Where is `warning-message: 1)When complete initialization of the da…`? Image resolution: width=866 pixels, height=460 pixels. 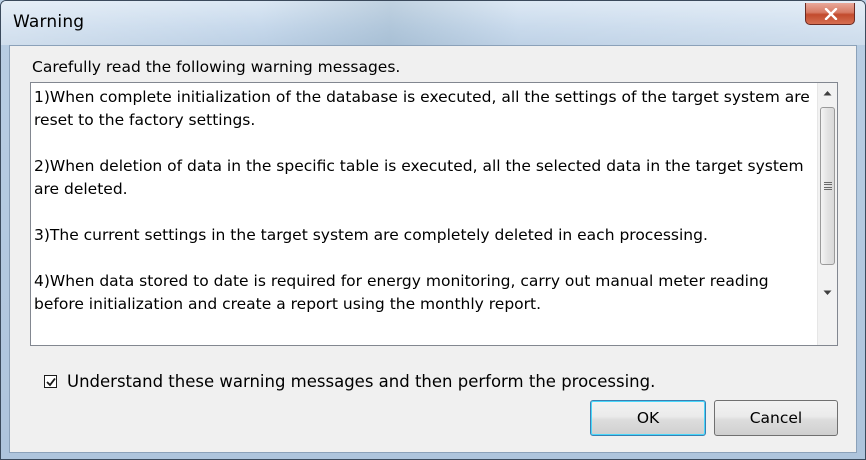
warning-message: 1)When complete initialization of the da… is located at coordinates (422, 108).